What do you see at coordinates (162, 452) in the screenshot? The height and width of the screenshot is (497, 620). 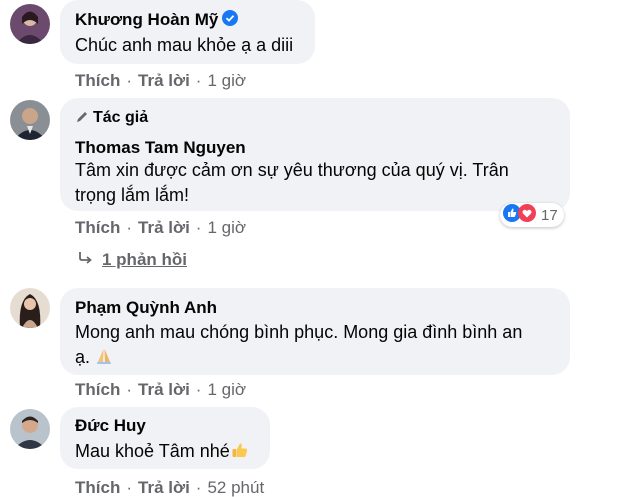 I see `comment-text: Mau khoẻ Tâm nhé` at bounding box center [162, 452].